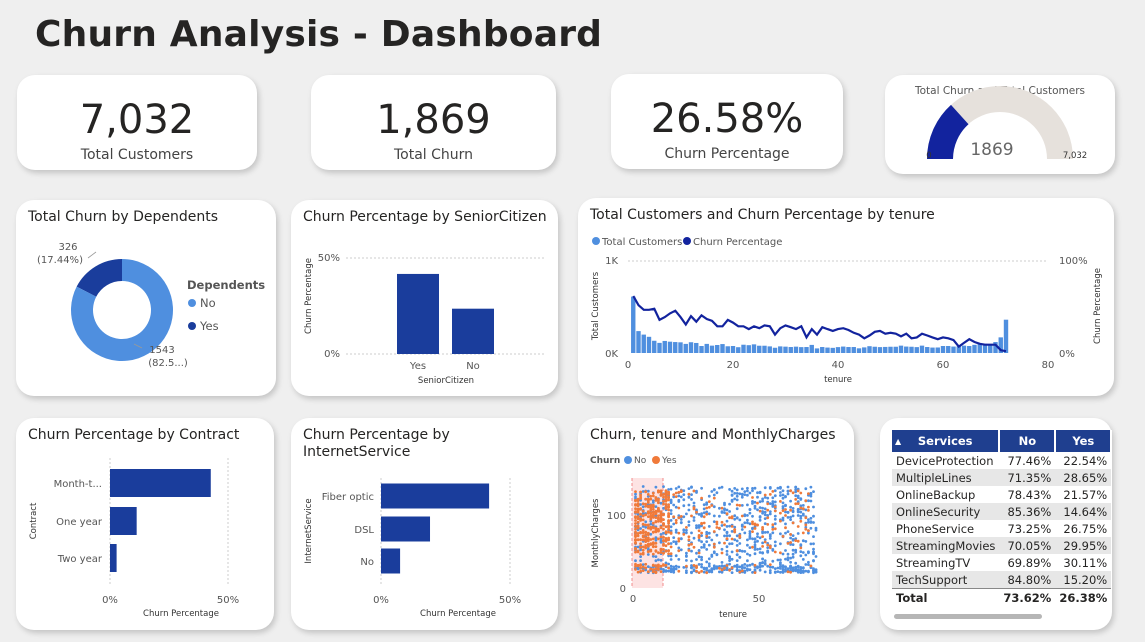  I want to click on table-row: StreamingTV 69.89% 30.11%, so click(1001, 562).